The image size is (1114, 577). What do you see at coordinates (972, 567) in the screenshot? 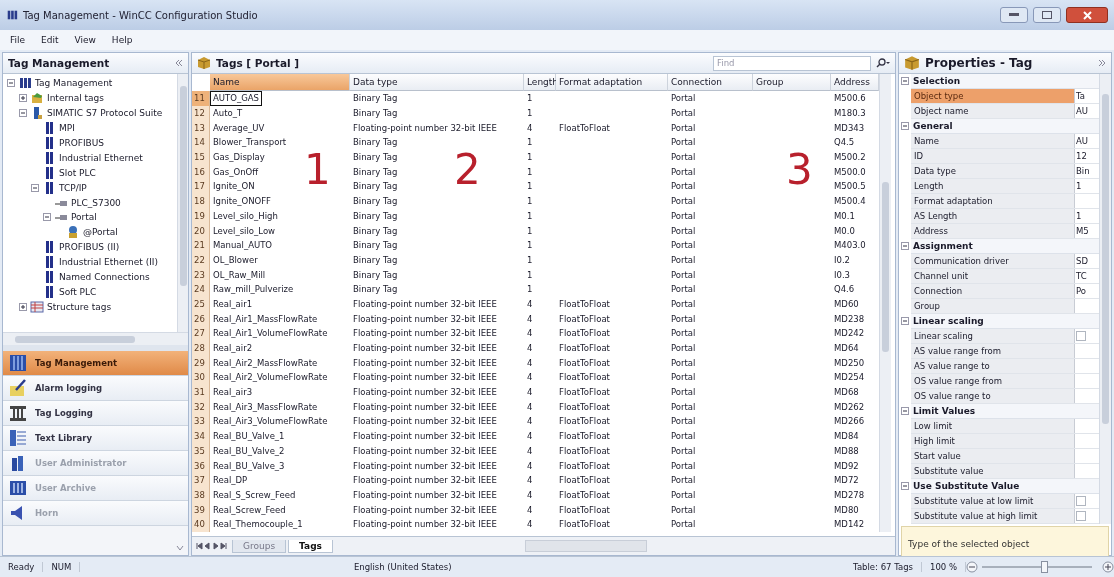
I see `zoom-out-icon` at bounding box center [972, 567].